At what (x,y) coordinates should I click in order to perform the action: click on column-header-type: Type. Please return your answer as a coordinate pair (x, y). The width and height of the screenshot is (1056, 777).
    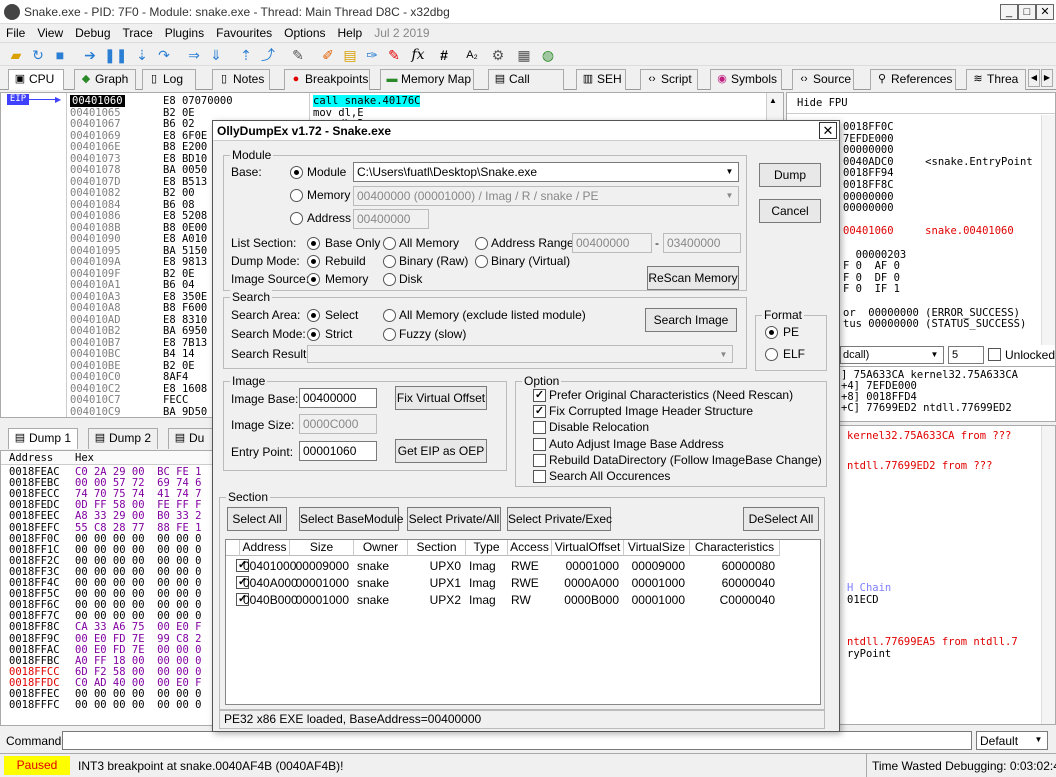
    Looking at the image, I should click on (487, 548).